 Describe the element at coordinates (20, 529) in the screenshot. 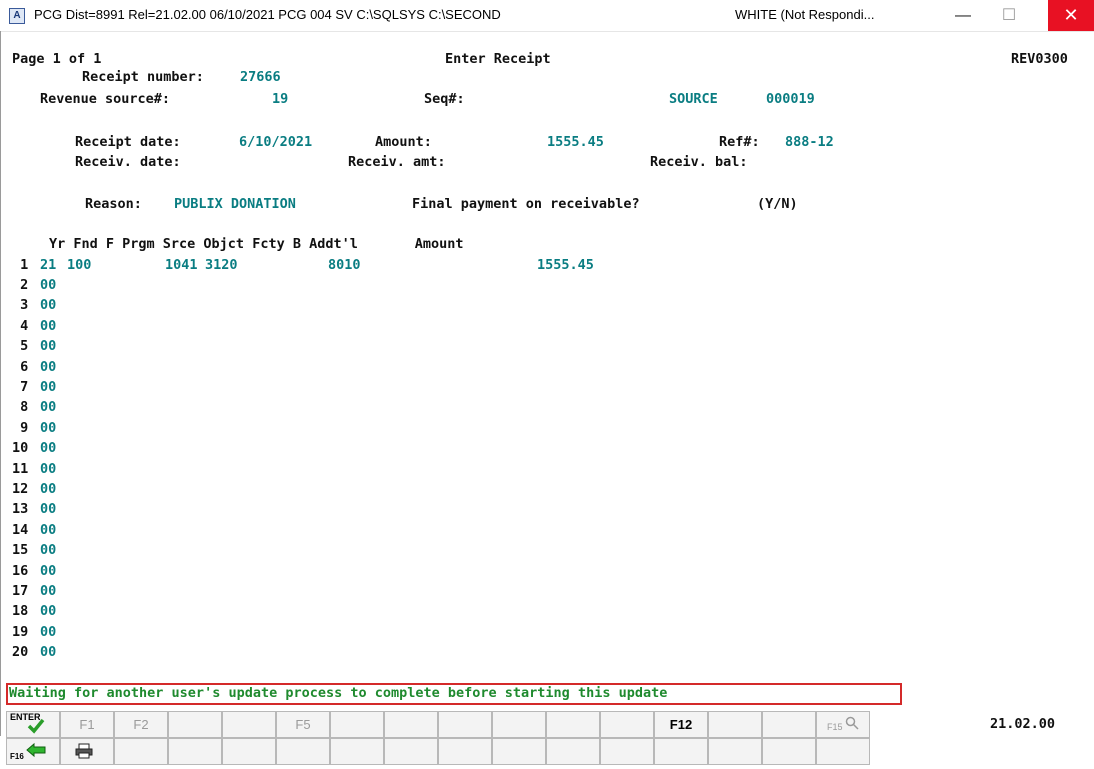

I see `row-number: 14` at that location.